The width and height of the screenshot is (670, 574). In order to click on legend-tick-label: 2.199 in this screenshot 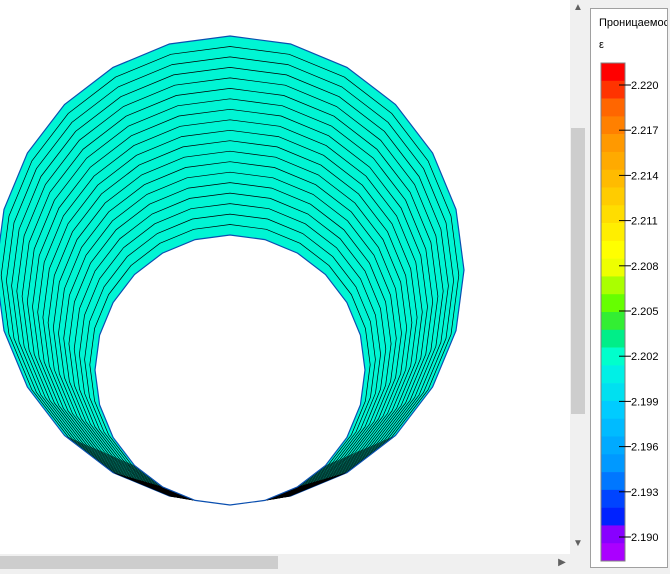, I will do `click(645, 402)`.